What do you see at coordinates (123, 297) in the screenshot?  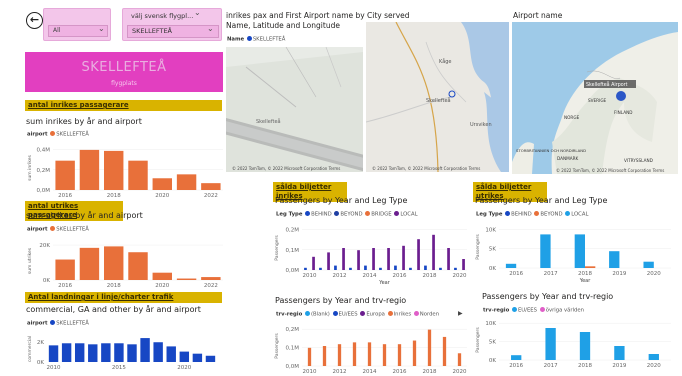 I see `landningar-tag: Antal landningar i linje/charter trafik` at bounding box center [123, 297].